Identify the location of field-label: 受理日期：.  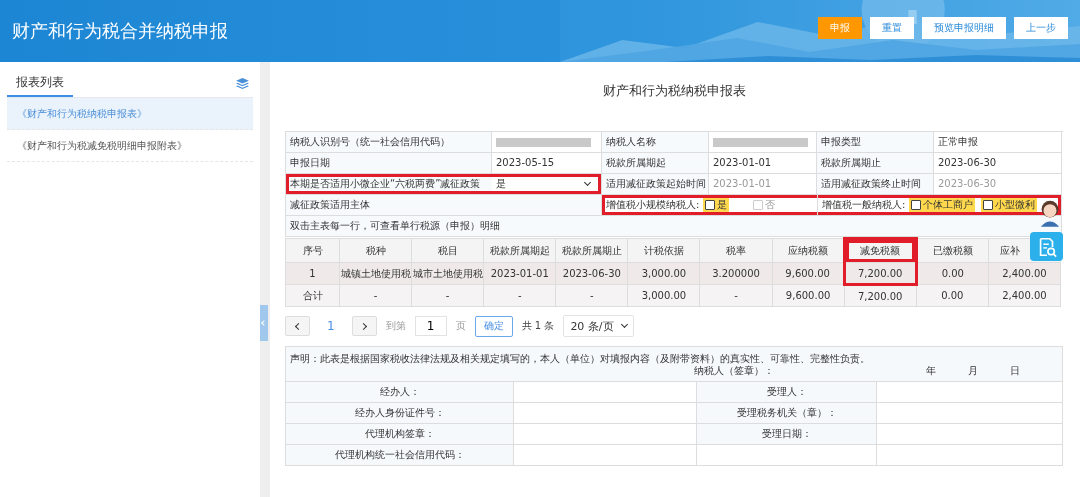
(787, 434).